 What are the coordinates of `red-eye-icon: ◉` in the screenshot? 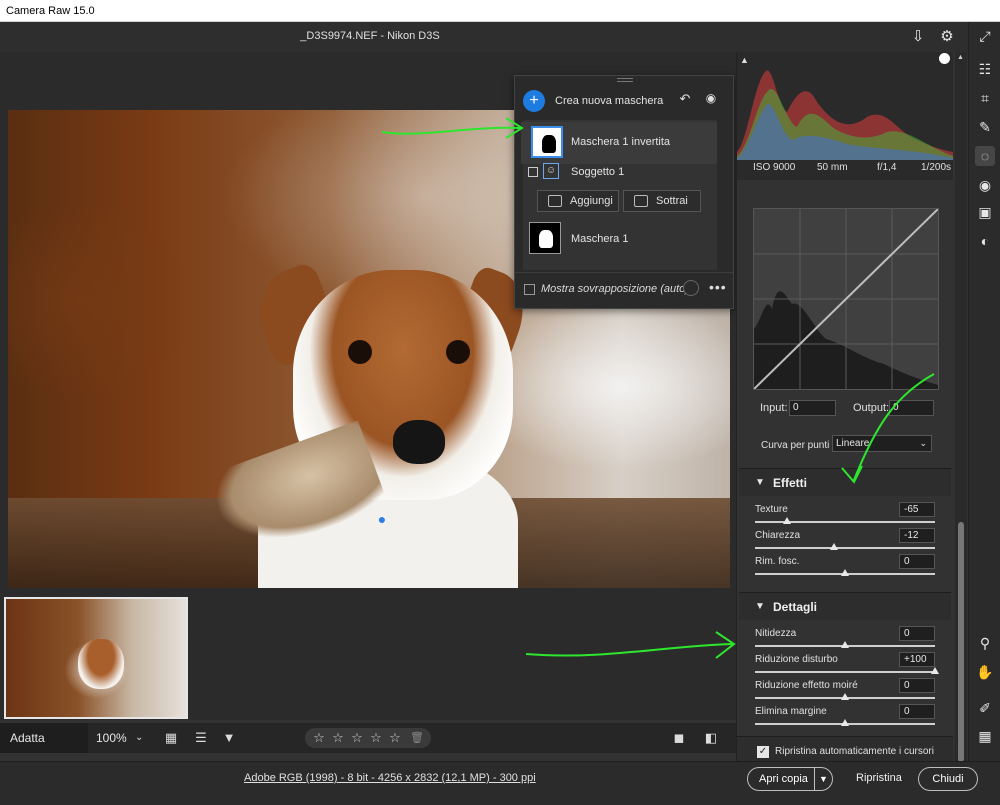 It's located at (985, 185).